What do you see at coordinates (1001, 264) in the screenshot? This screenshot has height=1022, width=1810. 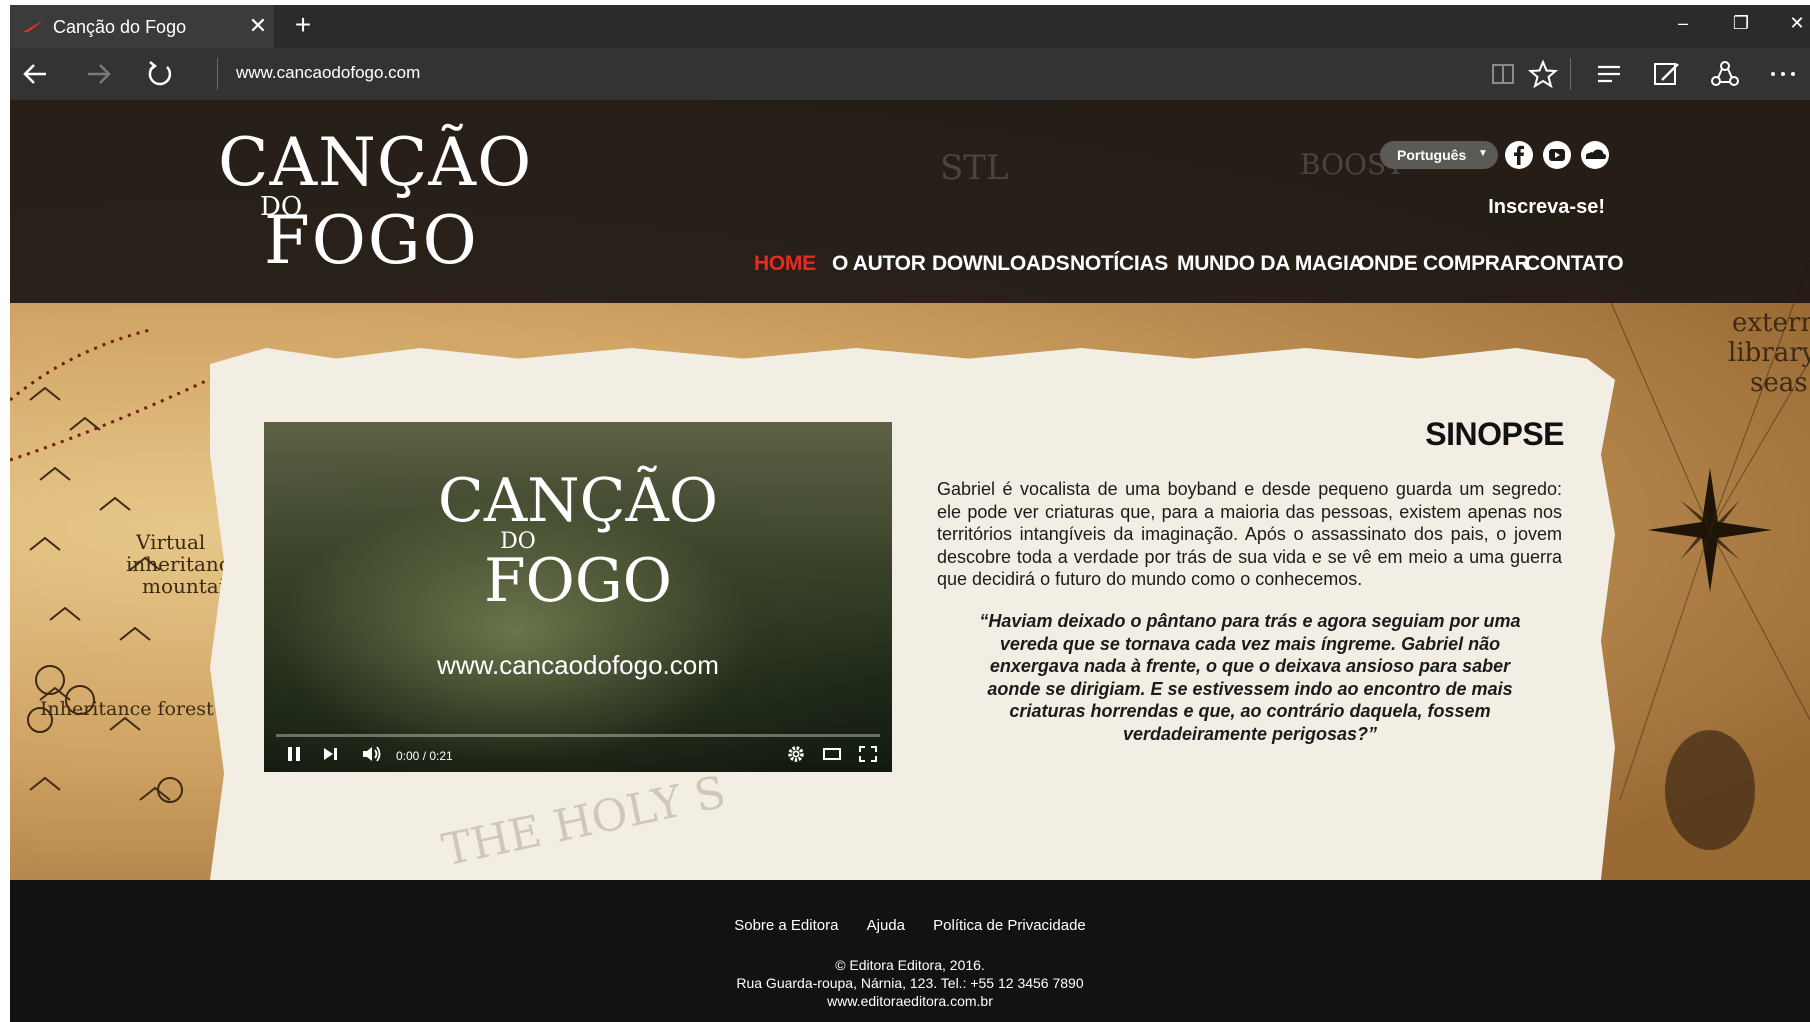 I see `menu-item-downloads: DOWNLOADS` at bounding box center [1001, 264].